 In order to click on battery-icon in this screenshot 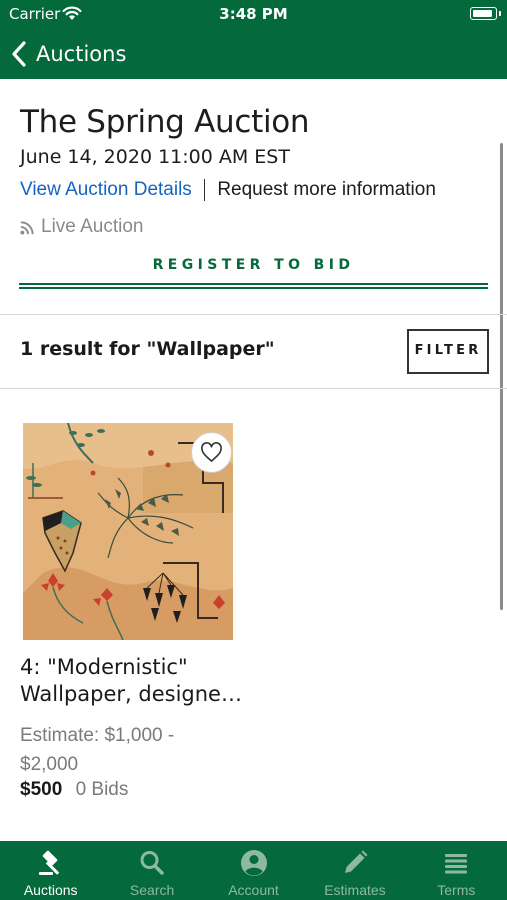, I will do `click(485, 13)`.